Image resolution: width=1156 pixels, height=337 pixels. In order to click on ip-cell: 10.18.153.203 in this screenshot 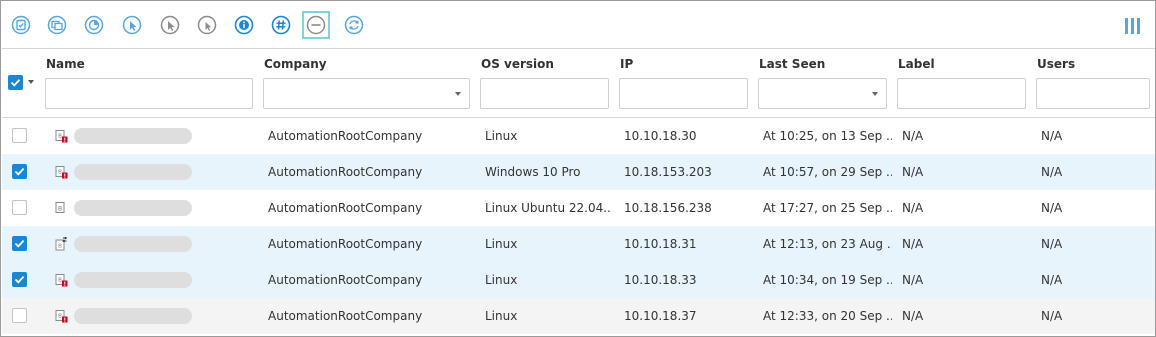, I will do `click(668, 172)`.